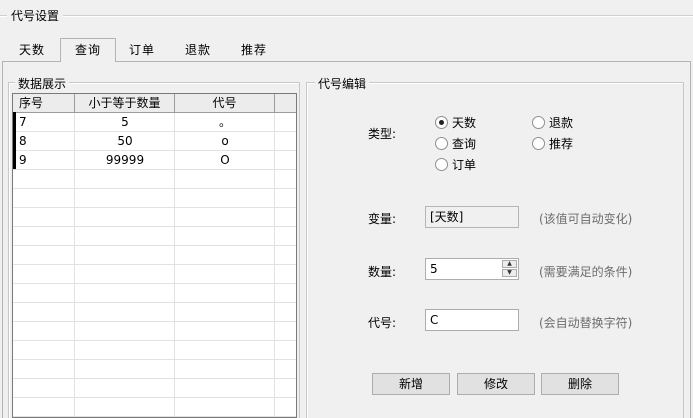  What do you see at coordinates (472, 217) in the screenshot?
I see `variable-field: [天数]` at bounding box center [472, 217].